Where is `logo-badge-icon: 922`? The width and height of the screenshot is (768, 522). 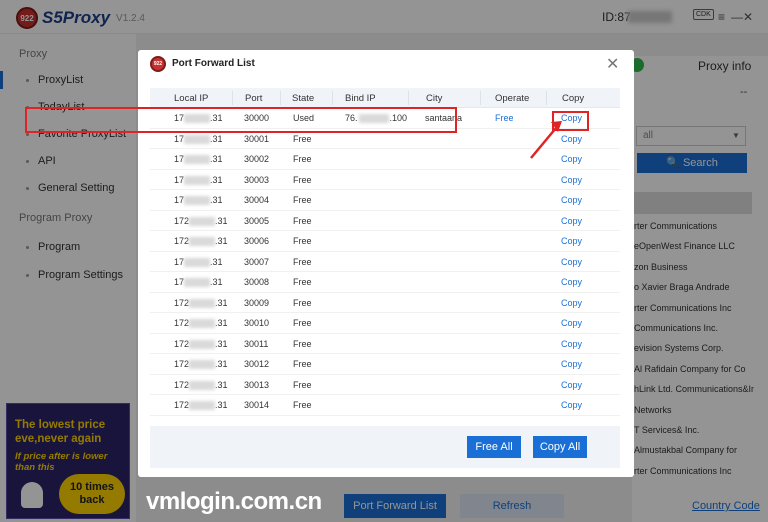 logo-badge-icon: 922 is located at coordinates (158, 64).